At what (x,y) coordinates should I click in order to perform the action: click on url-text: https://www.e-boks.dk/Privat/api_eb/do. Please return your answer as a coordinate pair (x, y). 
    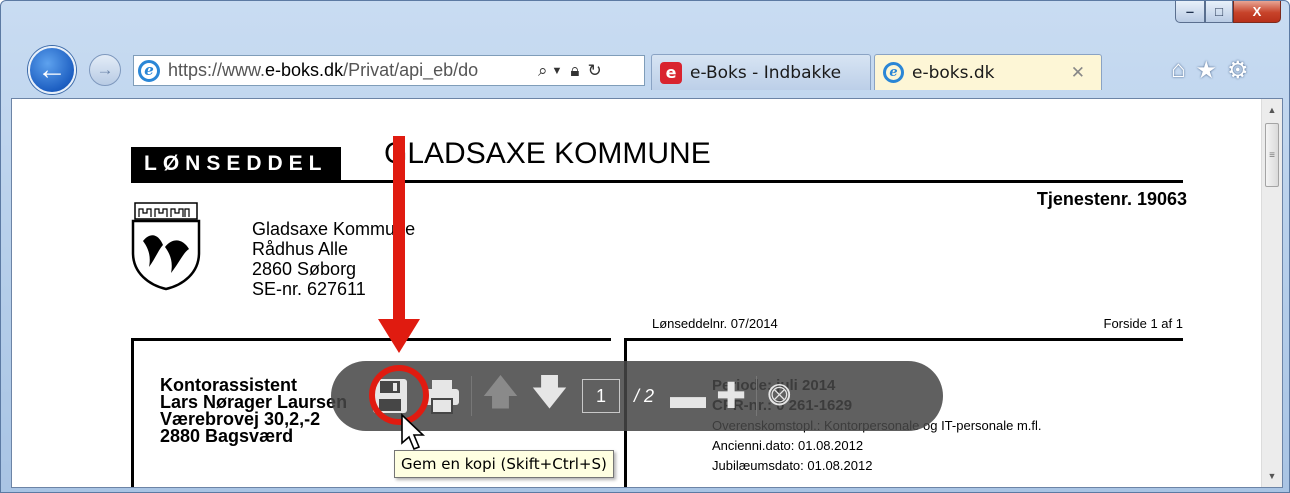
    Looking at the image, I should click on (349, 70).